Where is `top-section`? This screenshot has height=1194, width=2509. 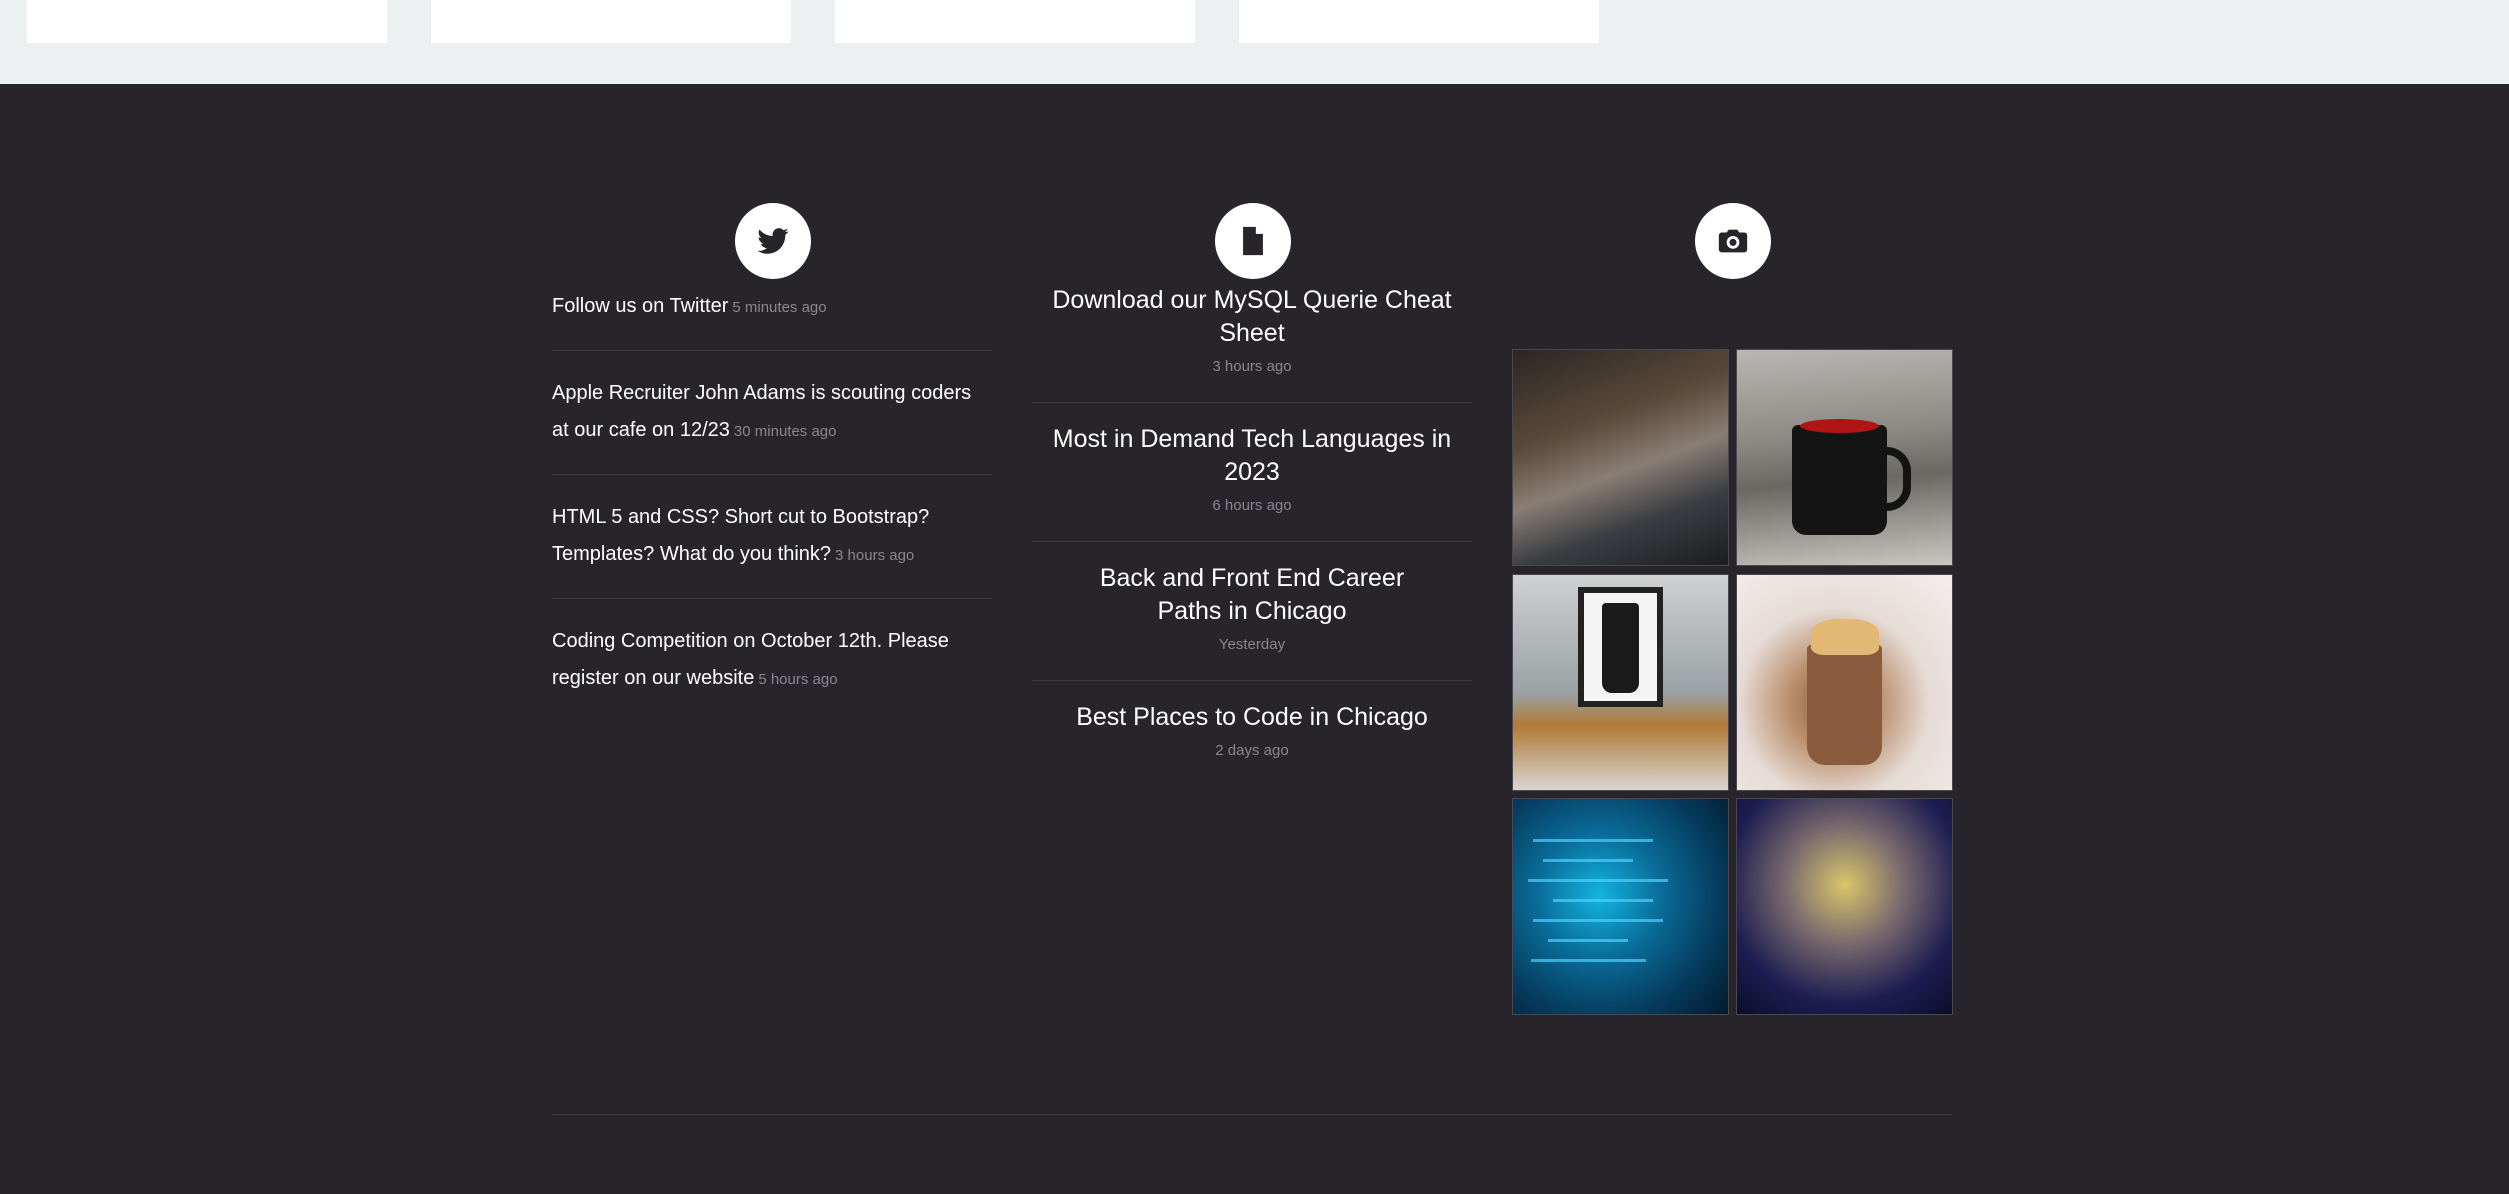 top-section is located at coordinates (1254, 42).